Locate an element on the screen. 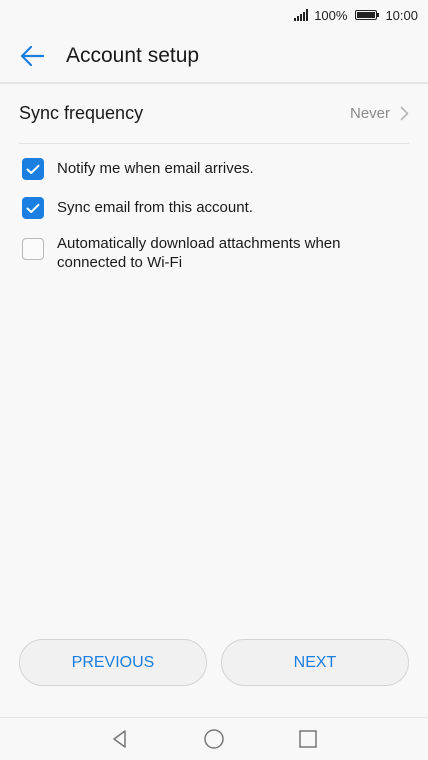 This screenshot has height=760, width=428. arrow-left-icon is located at coordinates (32, 56).